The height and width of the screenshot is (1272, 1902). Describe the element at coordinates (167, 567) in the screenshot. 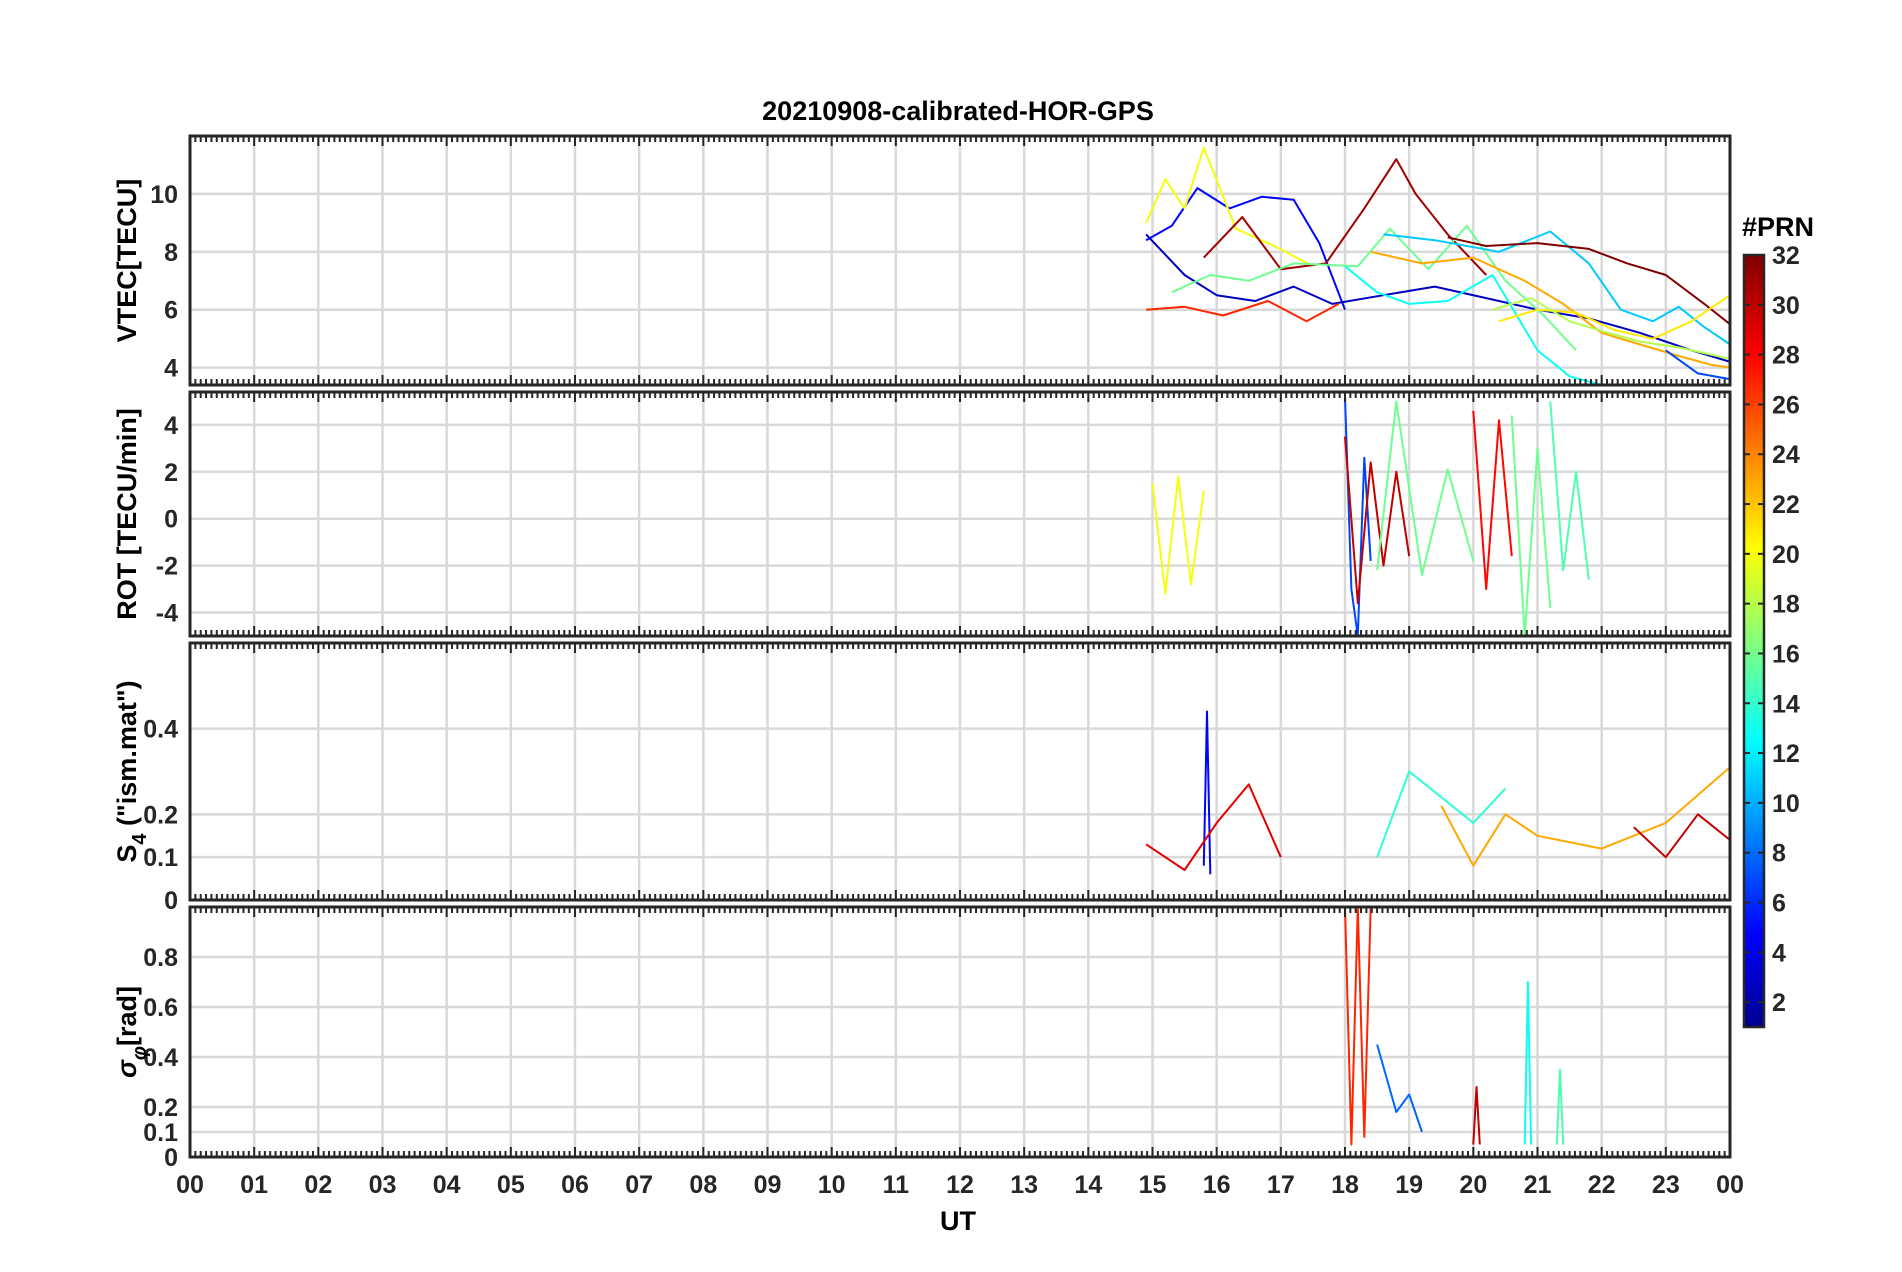

I see `y-tick-label: -2` at that location.